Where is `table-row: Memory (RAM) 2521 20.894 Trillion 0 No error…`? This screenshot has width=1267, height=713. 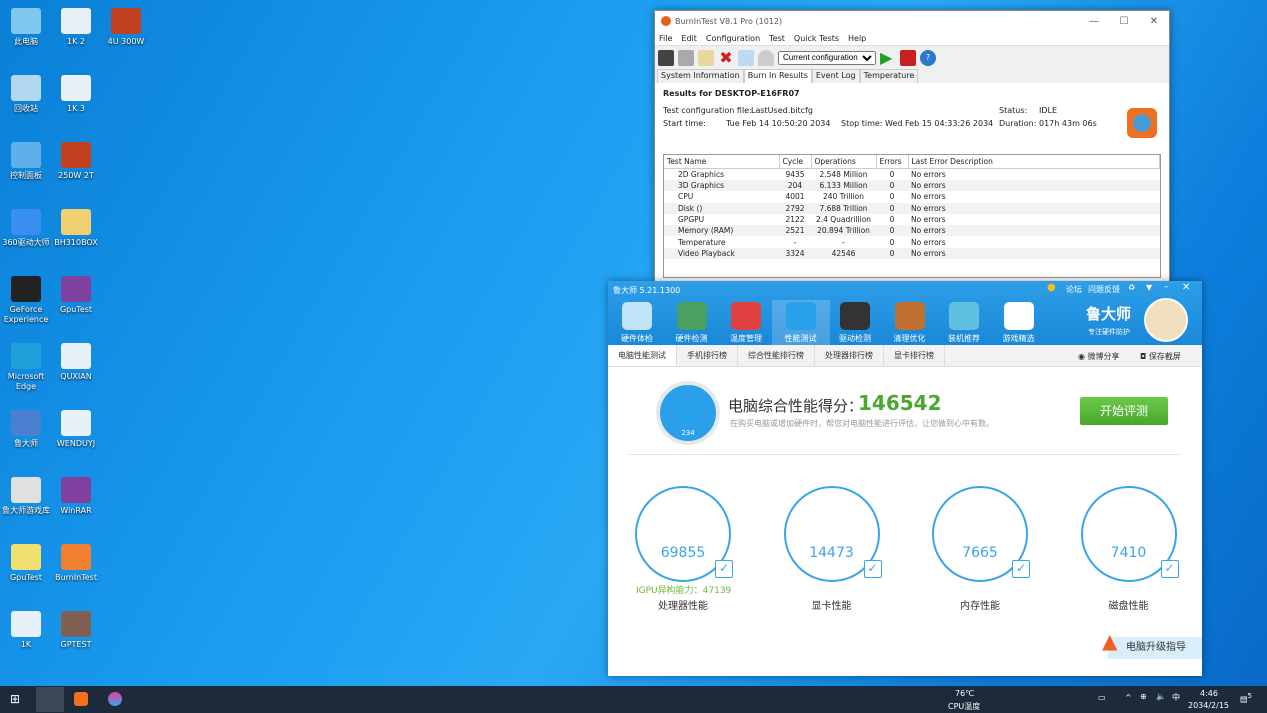
table-row: Memory (RAM) 2521 20.894 Trillion 0 No error… is located at coordinates (912, 231).